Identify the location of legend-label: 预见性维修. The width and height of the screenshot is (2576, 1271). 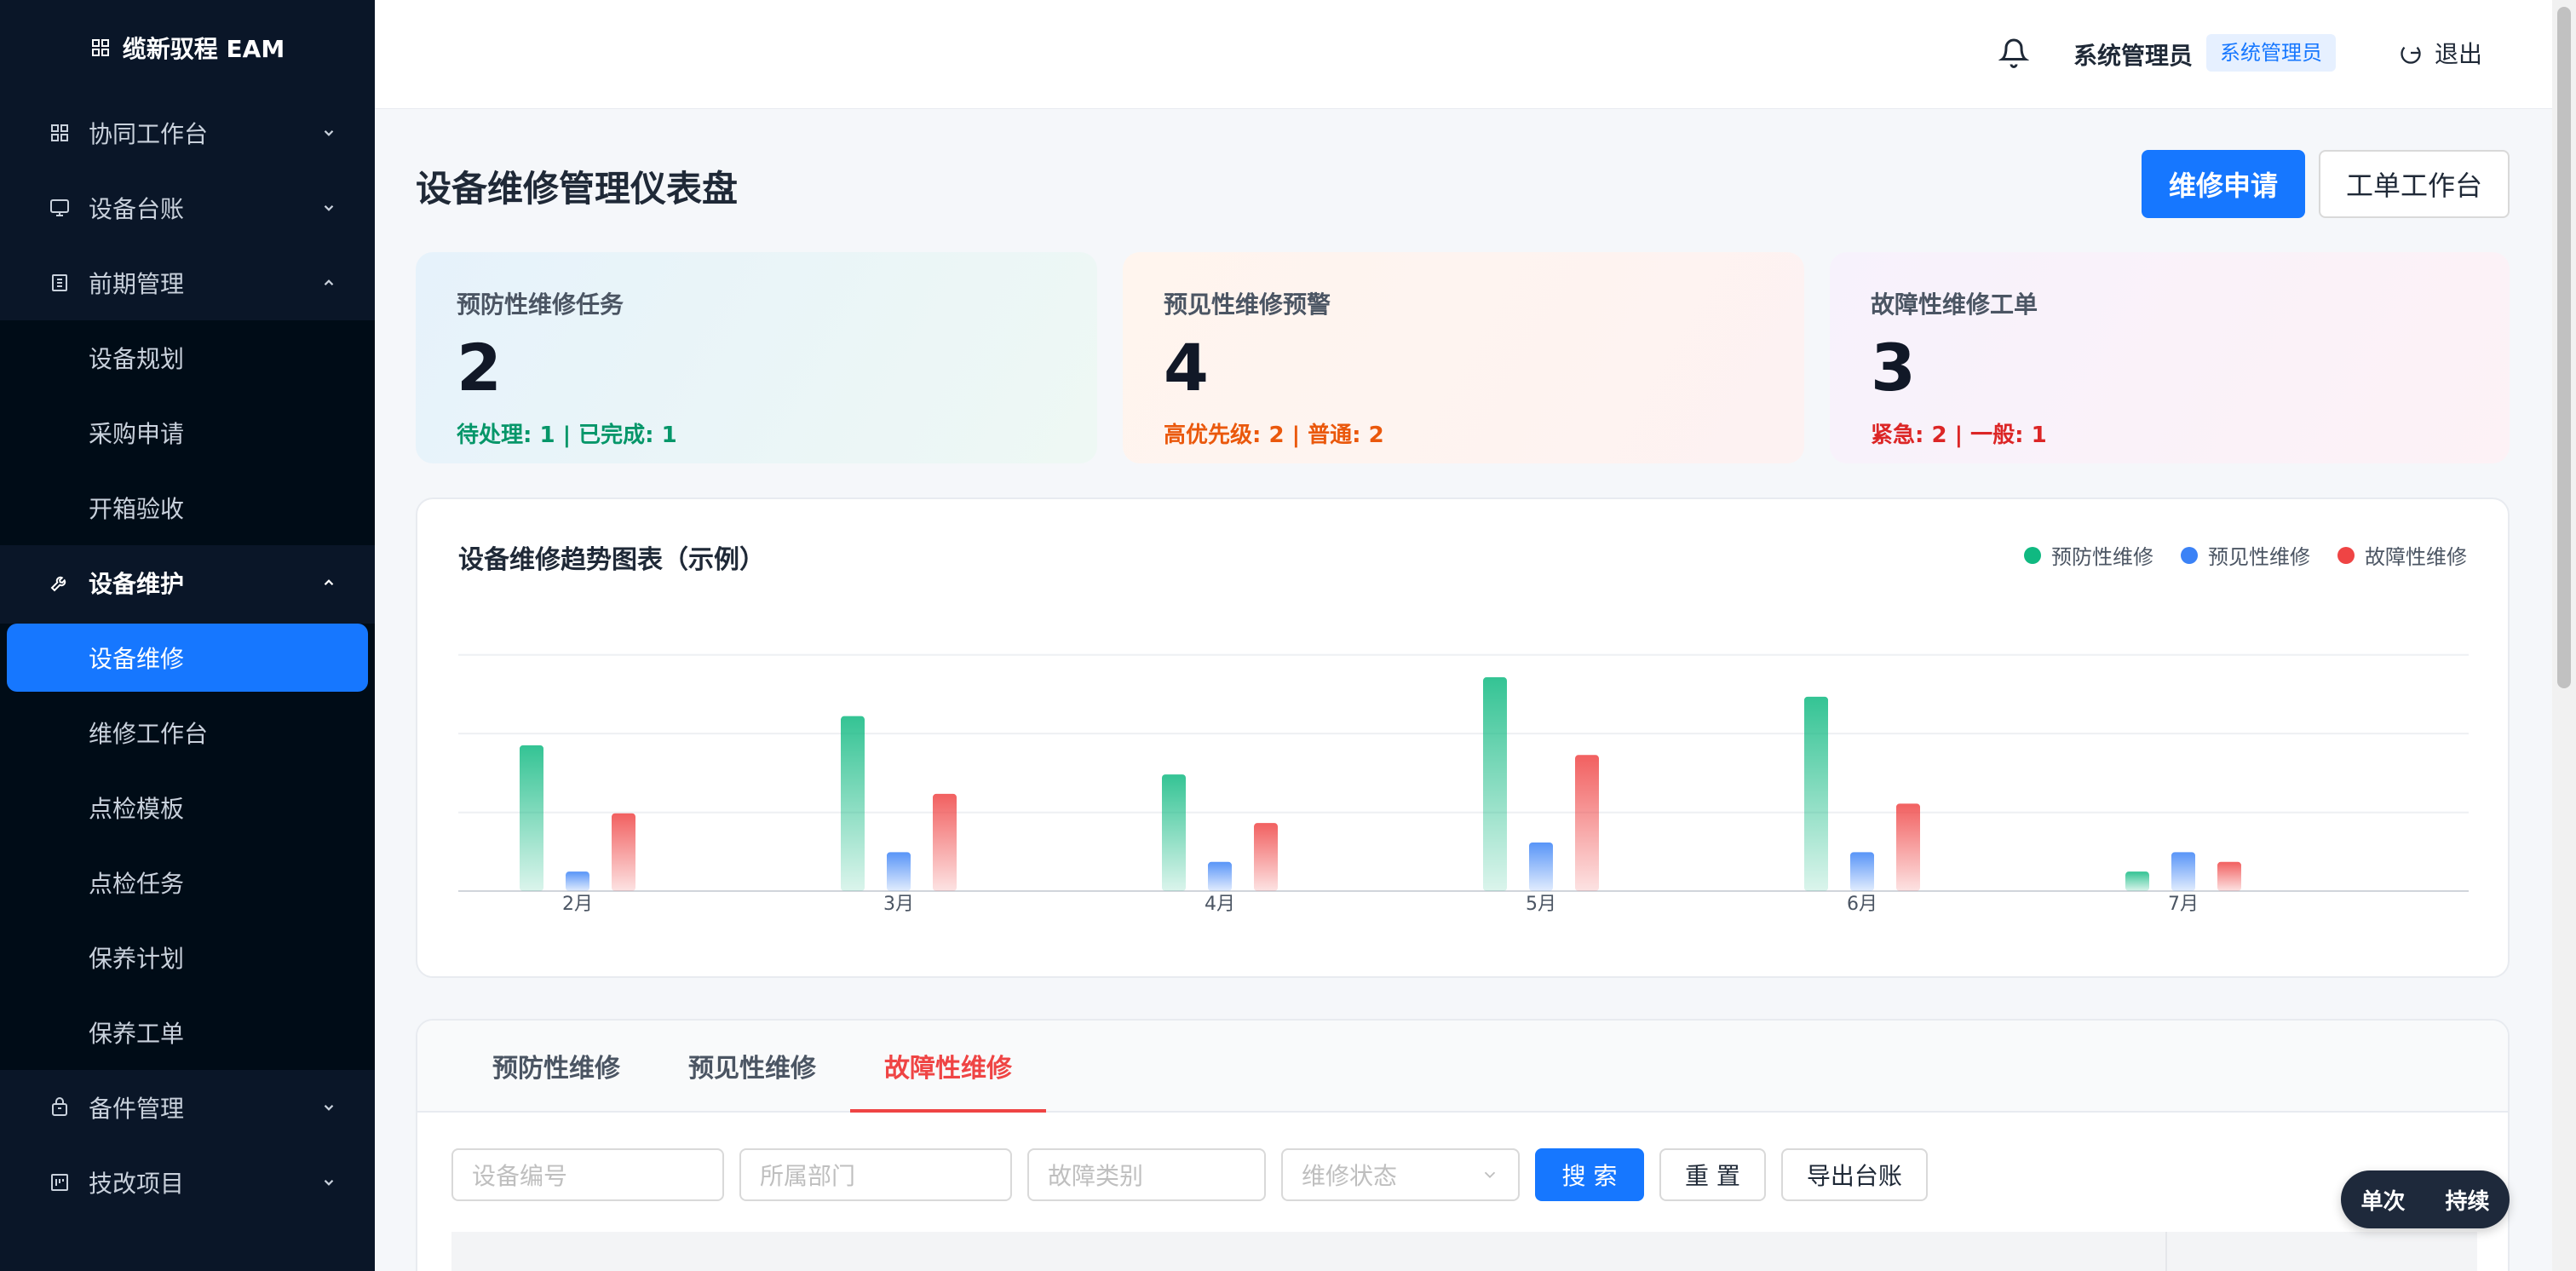
(2259, 557).